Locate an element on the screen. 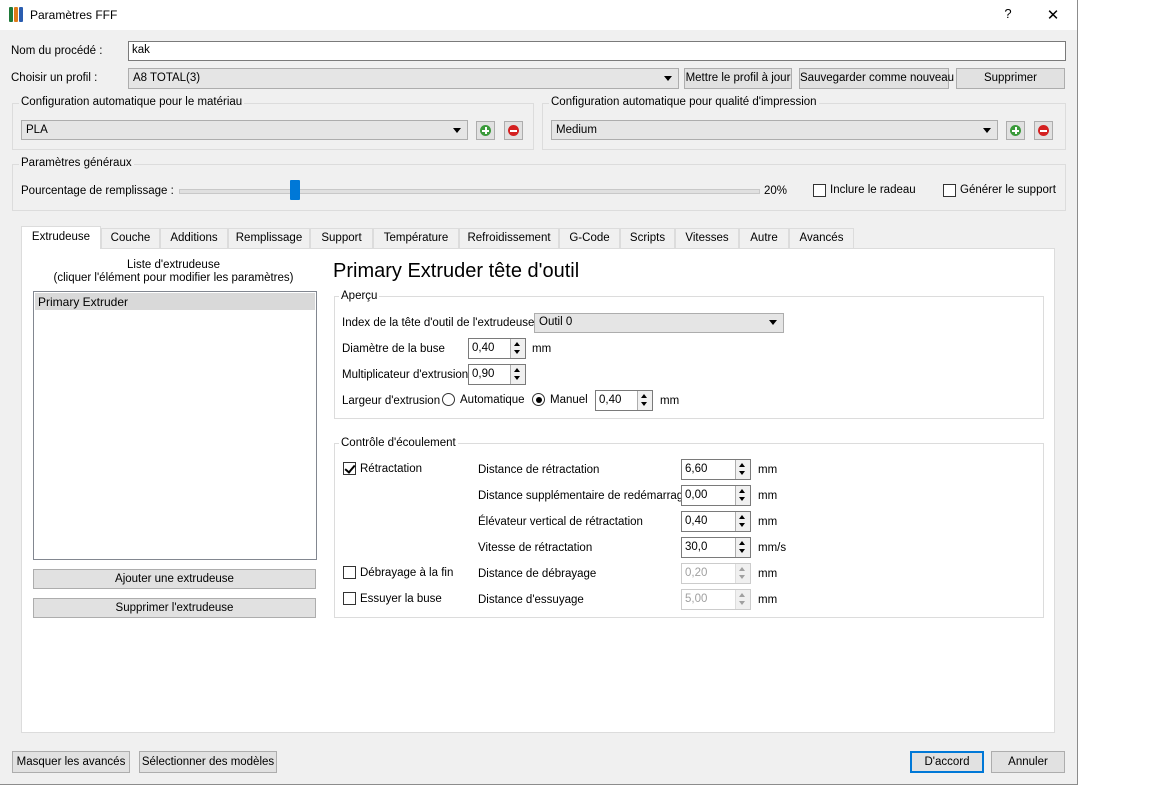  extra-restart-distance-label: Distance supplémentaire de redémarrage is located at coordinates (584, 496).